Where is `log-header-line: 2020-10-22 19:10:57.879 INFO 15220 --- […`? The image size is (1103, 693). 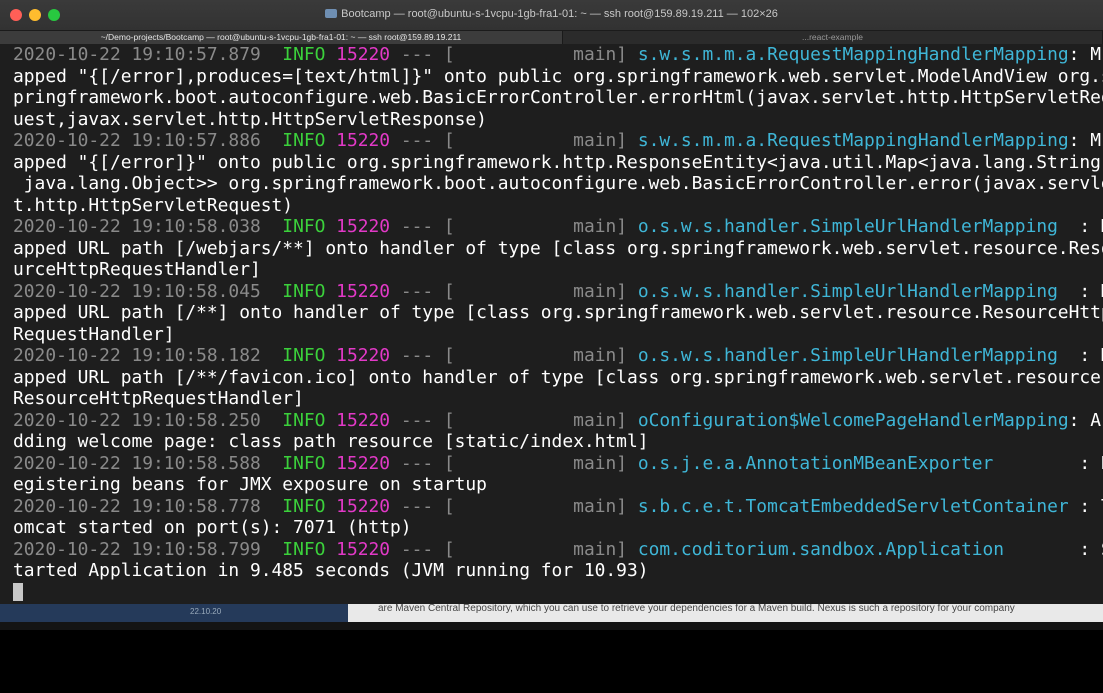 log-header-line: 2020-10-22 19:10:57.879 INFO 15220 --- [… is located at coordinates (557, 54).